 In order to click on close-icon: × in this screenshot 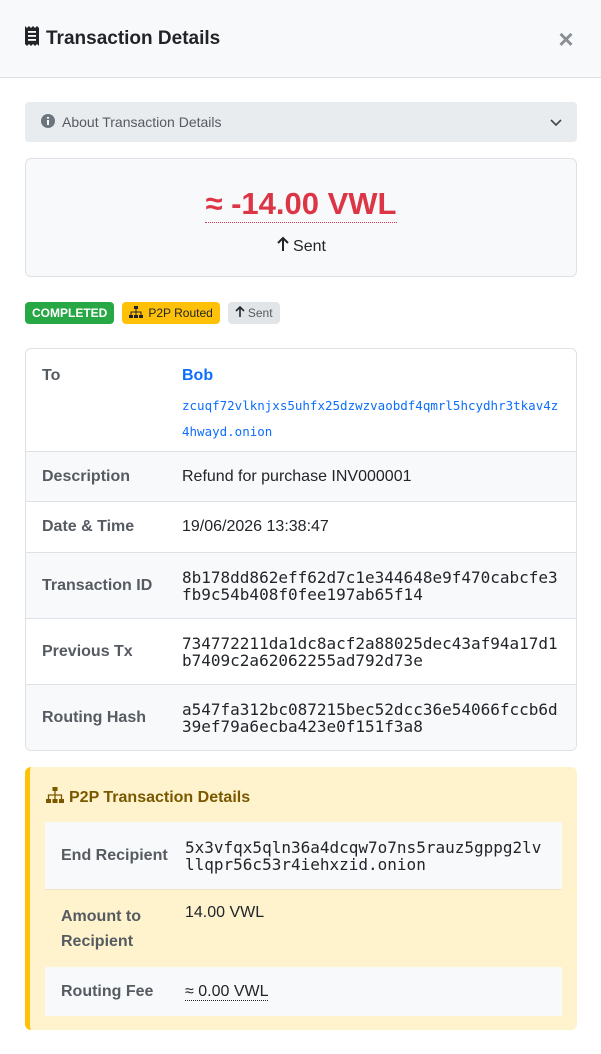, I will do `click(566, 39)`.